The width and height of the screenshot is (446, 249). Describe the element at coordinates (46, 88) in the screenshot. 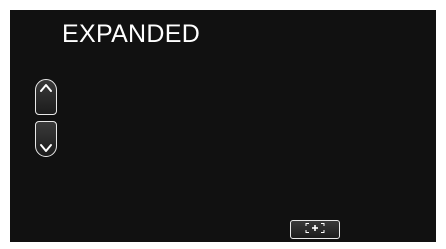

I see `chevron-up-icon` at that location.